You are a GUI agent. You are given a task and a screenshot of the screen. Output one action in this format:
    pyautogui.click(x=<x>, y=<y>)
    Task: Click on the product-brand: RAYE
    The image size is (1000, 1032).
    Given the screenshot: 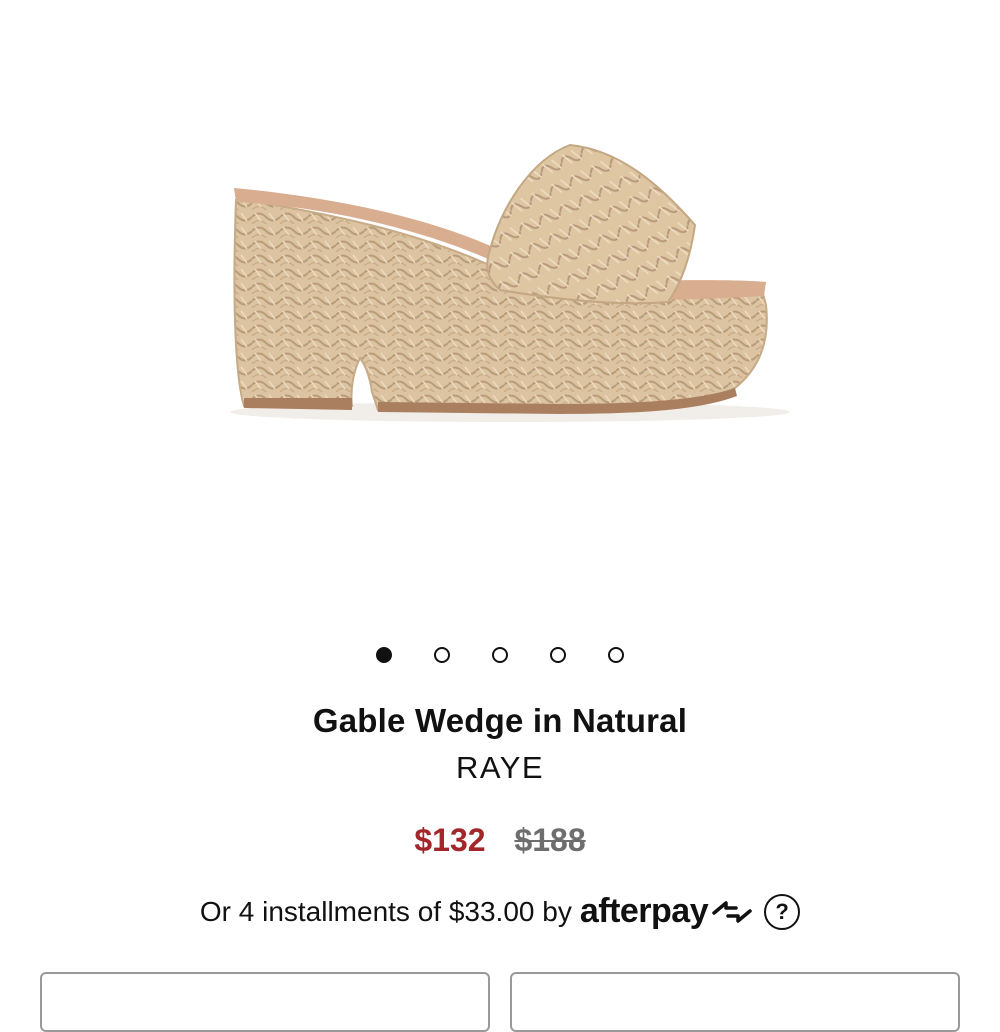 What is the action you would take?
    pyautogui.click(x=500, y=768)
    